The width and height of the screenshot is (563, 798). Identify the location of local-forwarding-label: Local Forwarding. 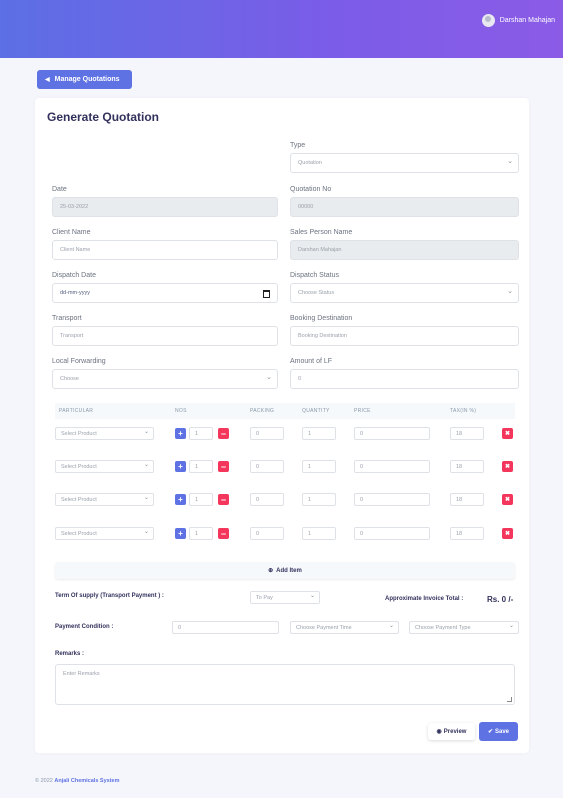
(79, 361).